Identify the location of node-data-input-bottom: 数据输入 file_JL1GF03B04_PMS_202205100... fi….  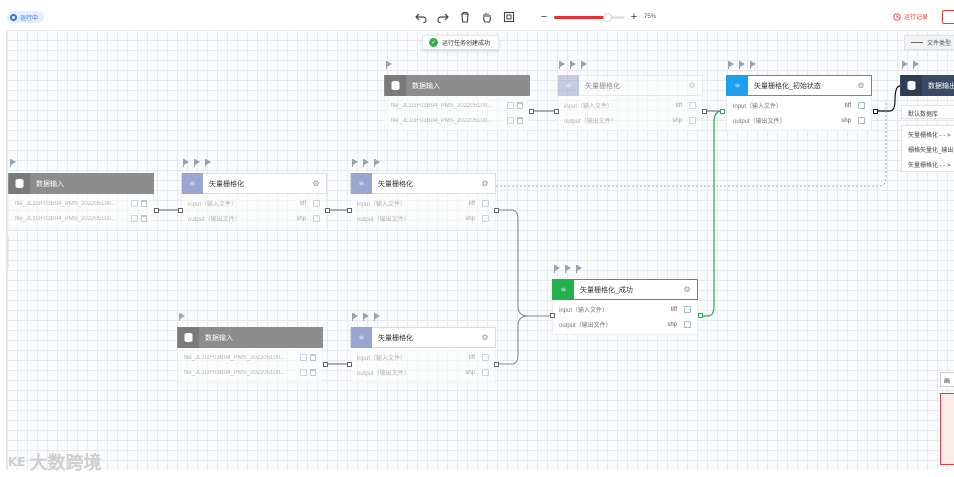
(250, 348).